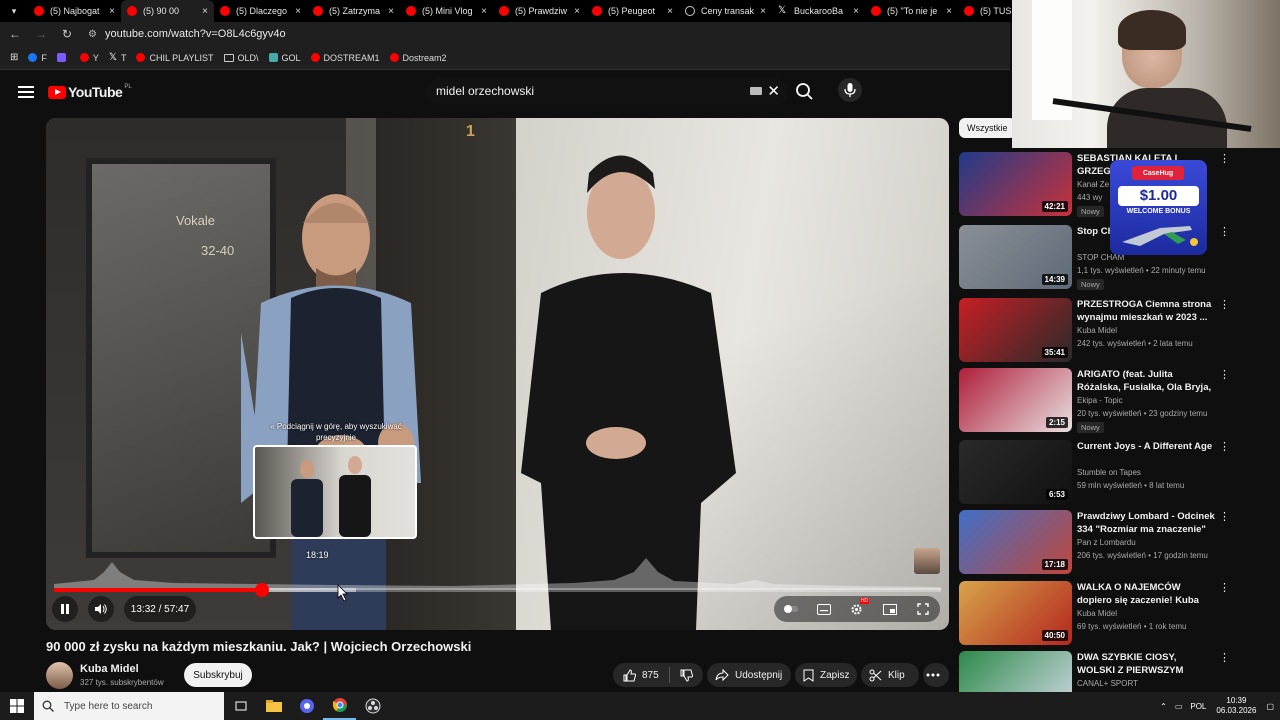 The height and width of the screenshot is (720, 1280). What do you see at coordinates (1163, 706) in the screenshot?
I see `tray-chevron-icon: ⌃` at bounding box center [1163, 706].